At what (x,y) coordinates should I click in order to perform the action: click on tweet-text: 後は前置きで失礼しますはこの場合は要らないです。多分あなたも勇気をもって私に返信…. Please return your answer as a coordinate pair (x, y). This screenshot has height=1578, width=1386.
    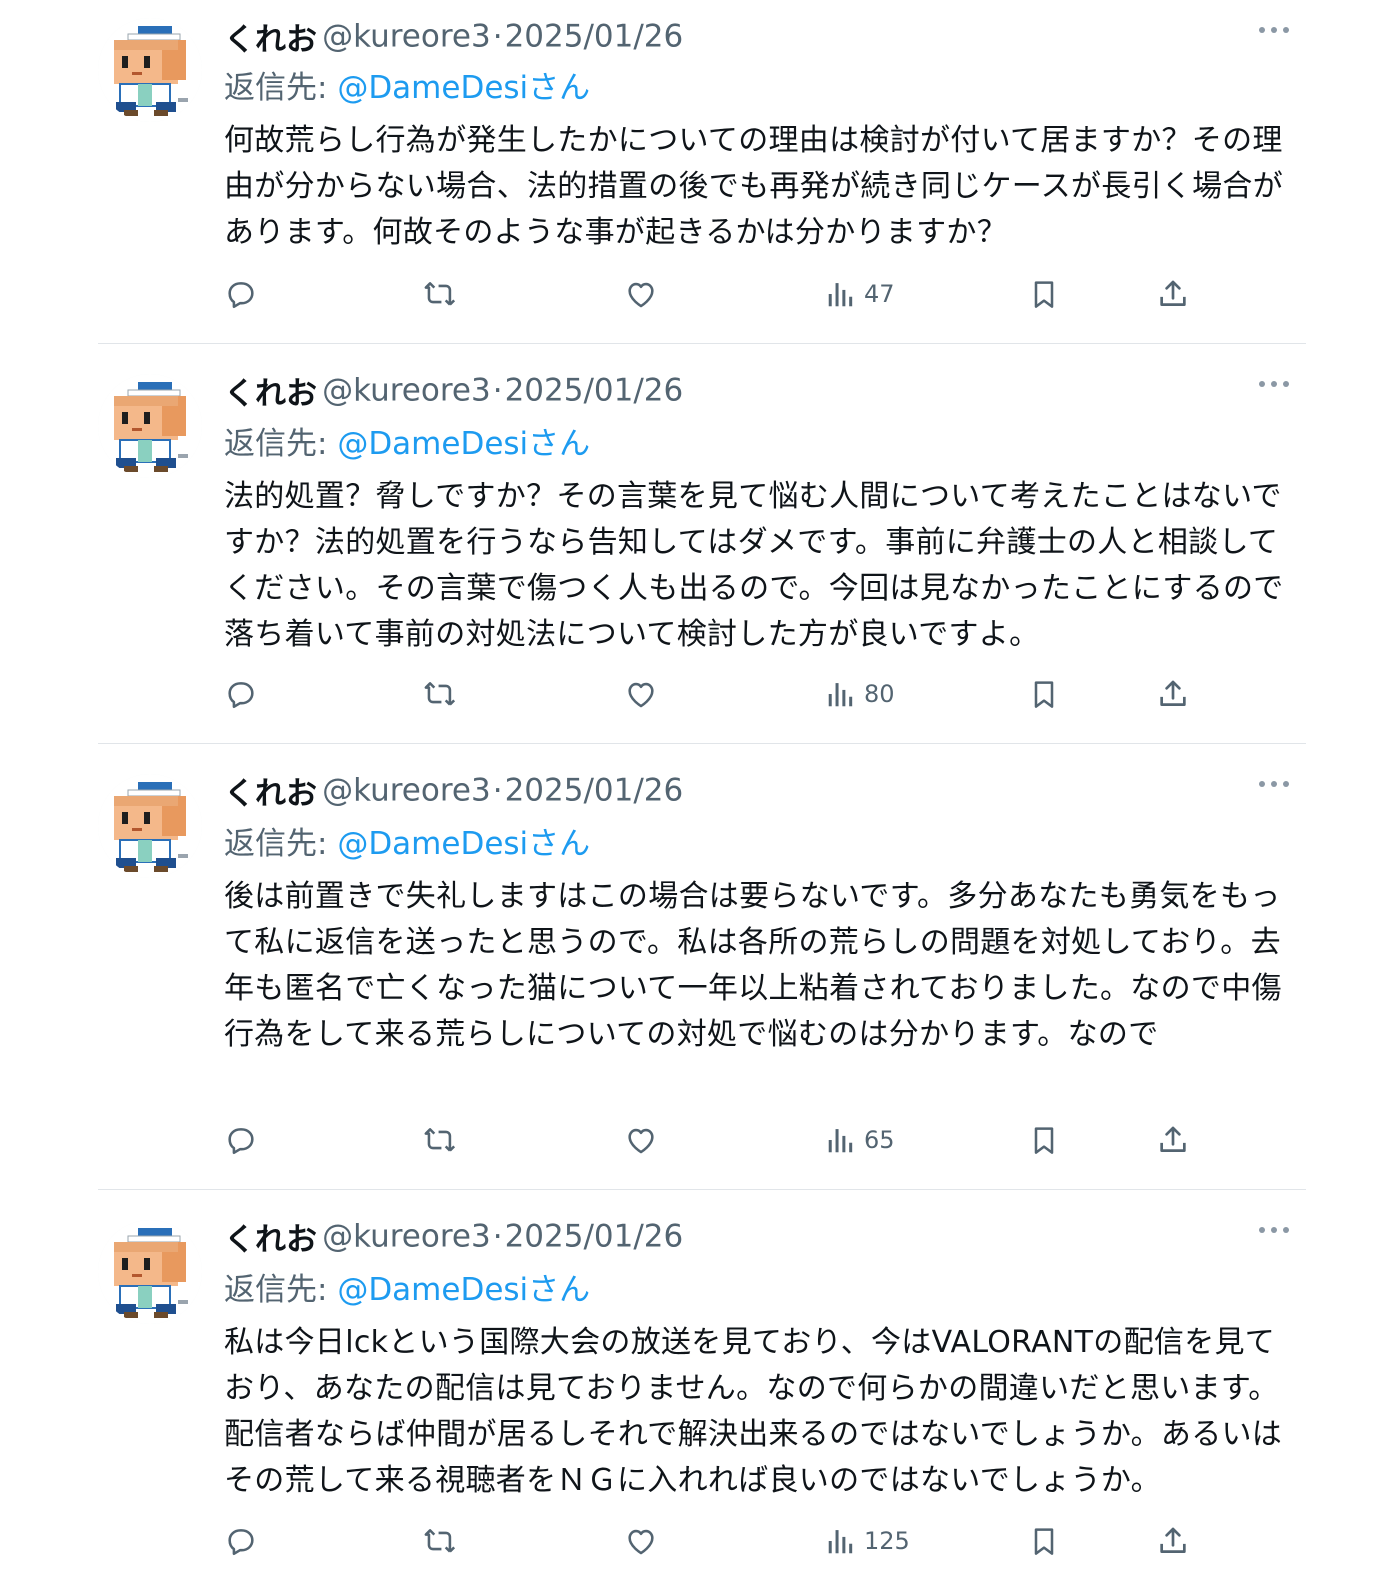
    Looking at the image, I should click on (753, 965).